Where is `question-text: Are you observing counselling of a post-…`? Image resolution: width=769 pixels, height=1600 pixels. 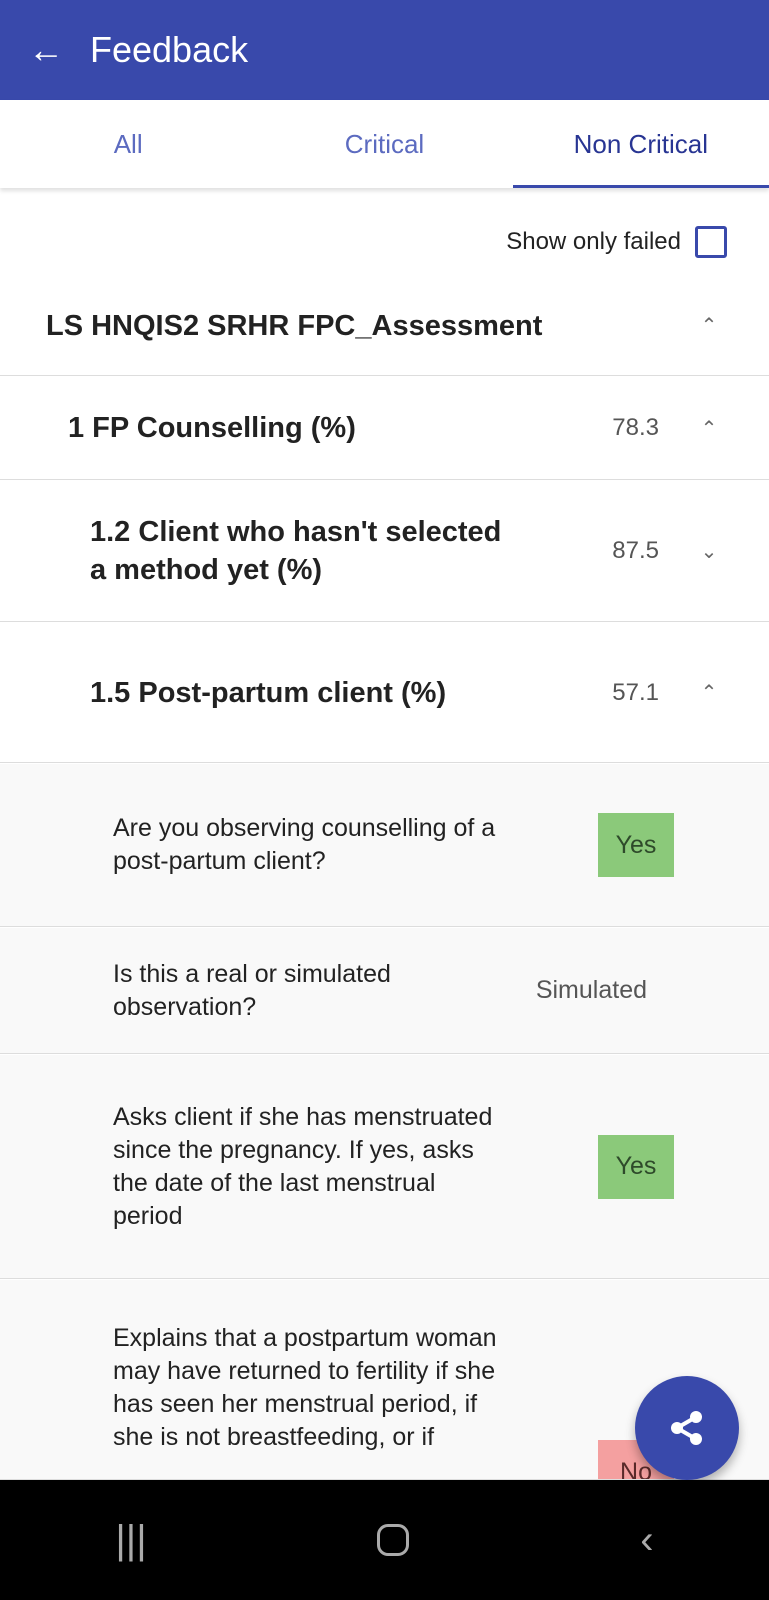
question-text: Are you observing counselling of a post-… is located at coordinates (304, 844).